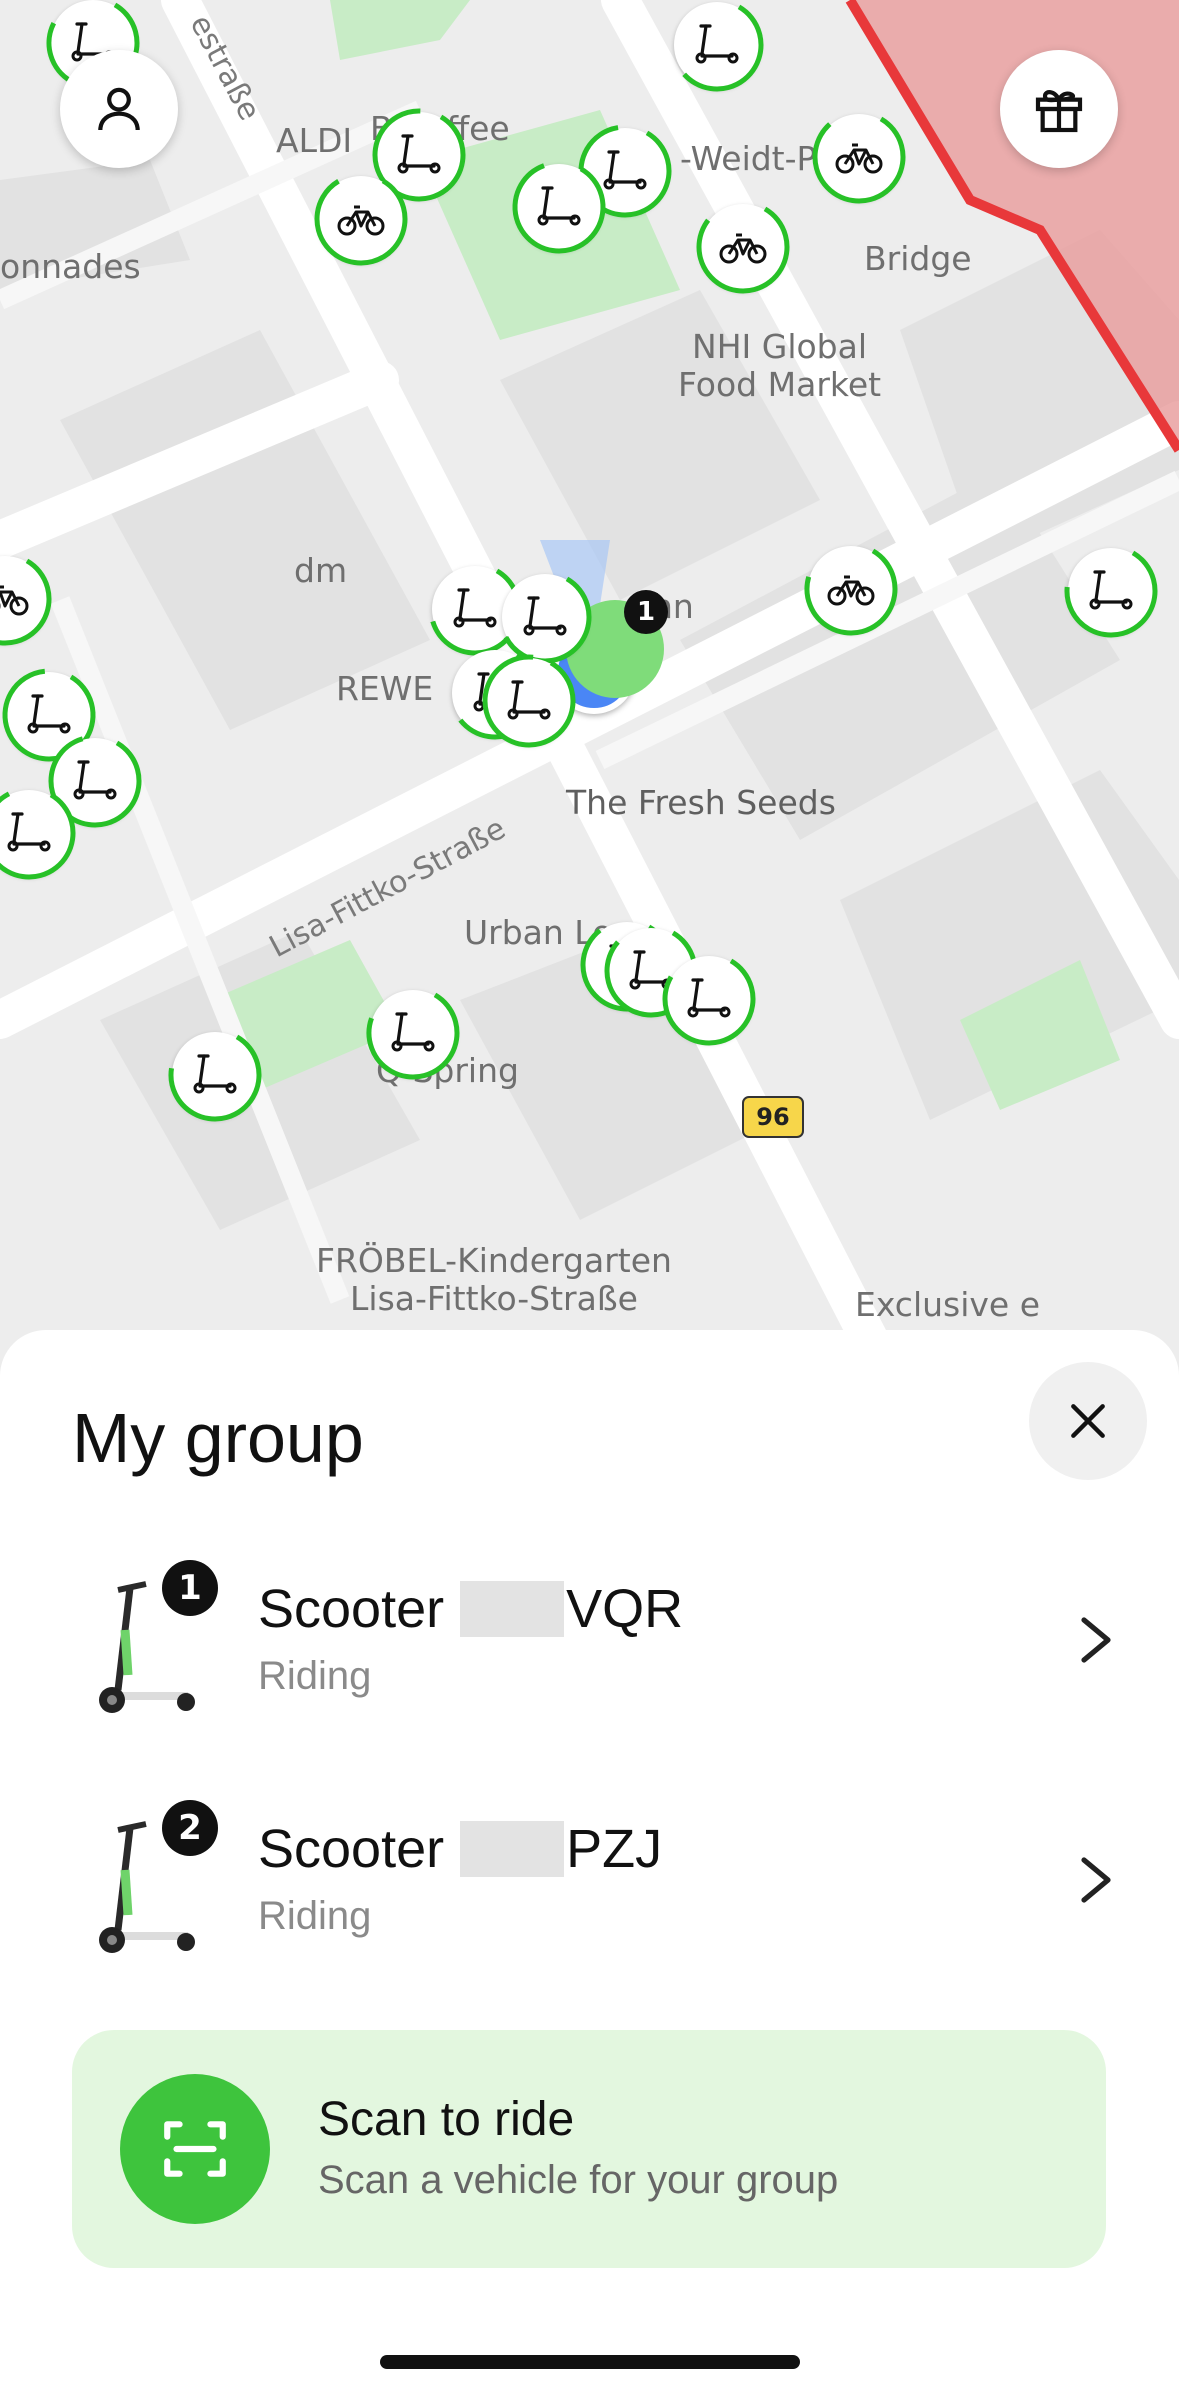 This screenshot has width=1179, height=2396. I want to click on vehicle-name: Scooter PZJ, so click(460, 1849).